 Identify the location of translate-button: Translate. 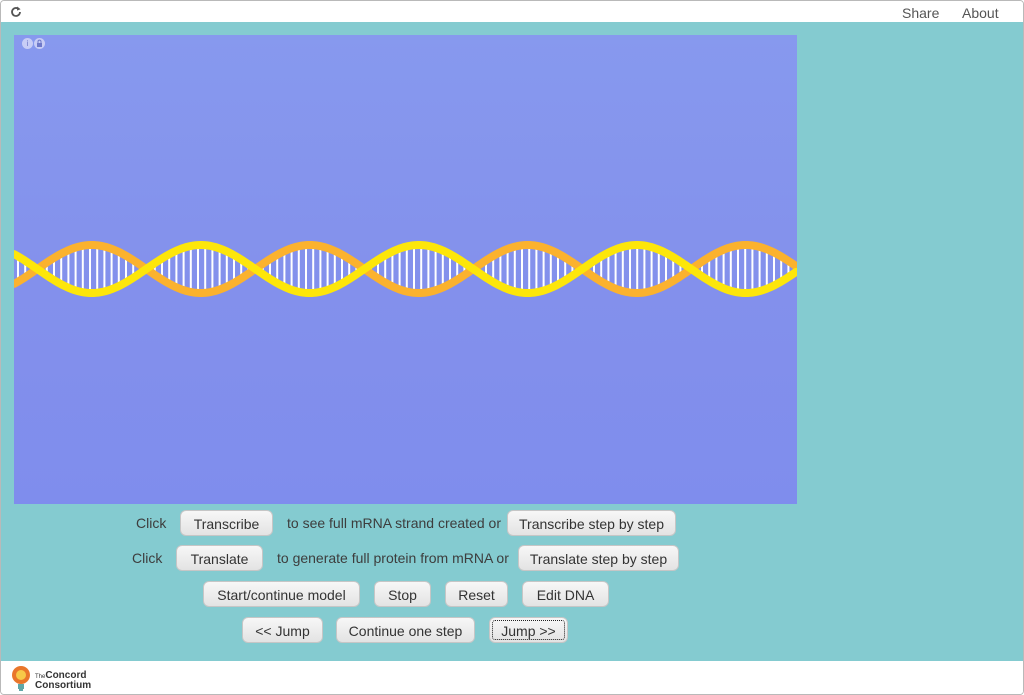
(219, 558).